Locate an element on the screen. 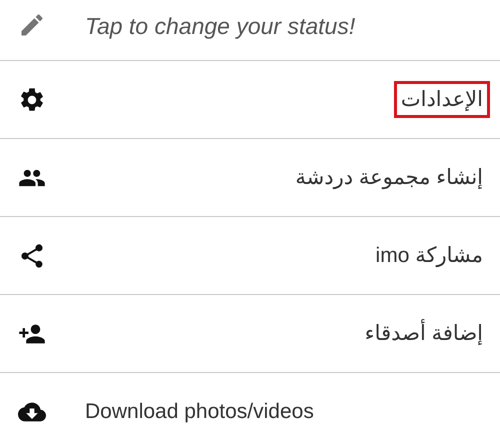  menu-item: إضافة أصدقاء is located at coordinates (424, 333).